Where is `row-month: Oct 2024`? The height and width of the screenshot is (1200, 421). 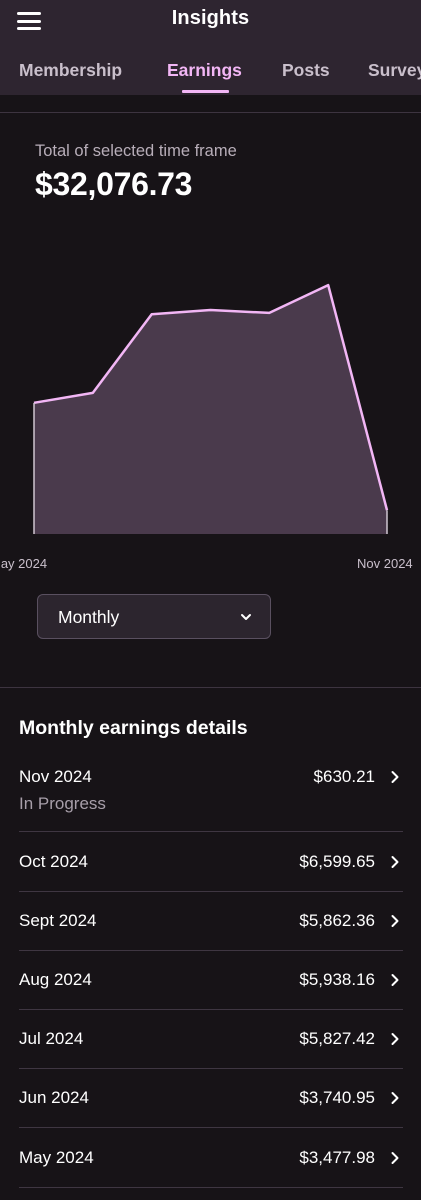 row-month: Oct 2024 is located at coordinates (53, 861).